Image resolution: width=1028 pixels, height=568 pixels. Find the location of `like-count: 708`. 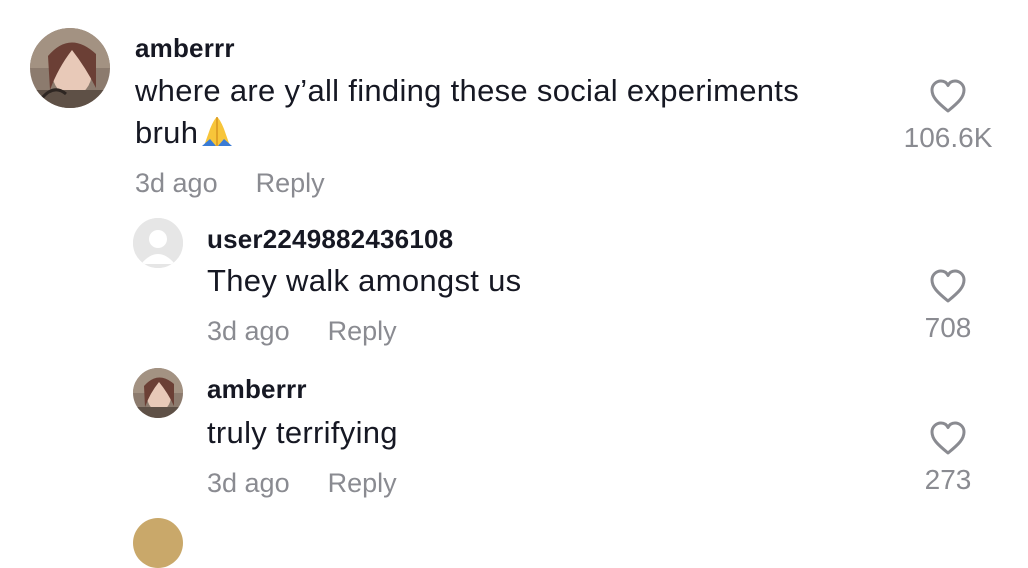

like-count: 708 is located at coordinates (948, 327).